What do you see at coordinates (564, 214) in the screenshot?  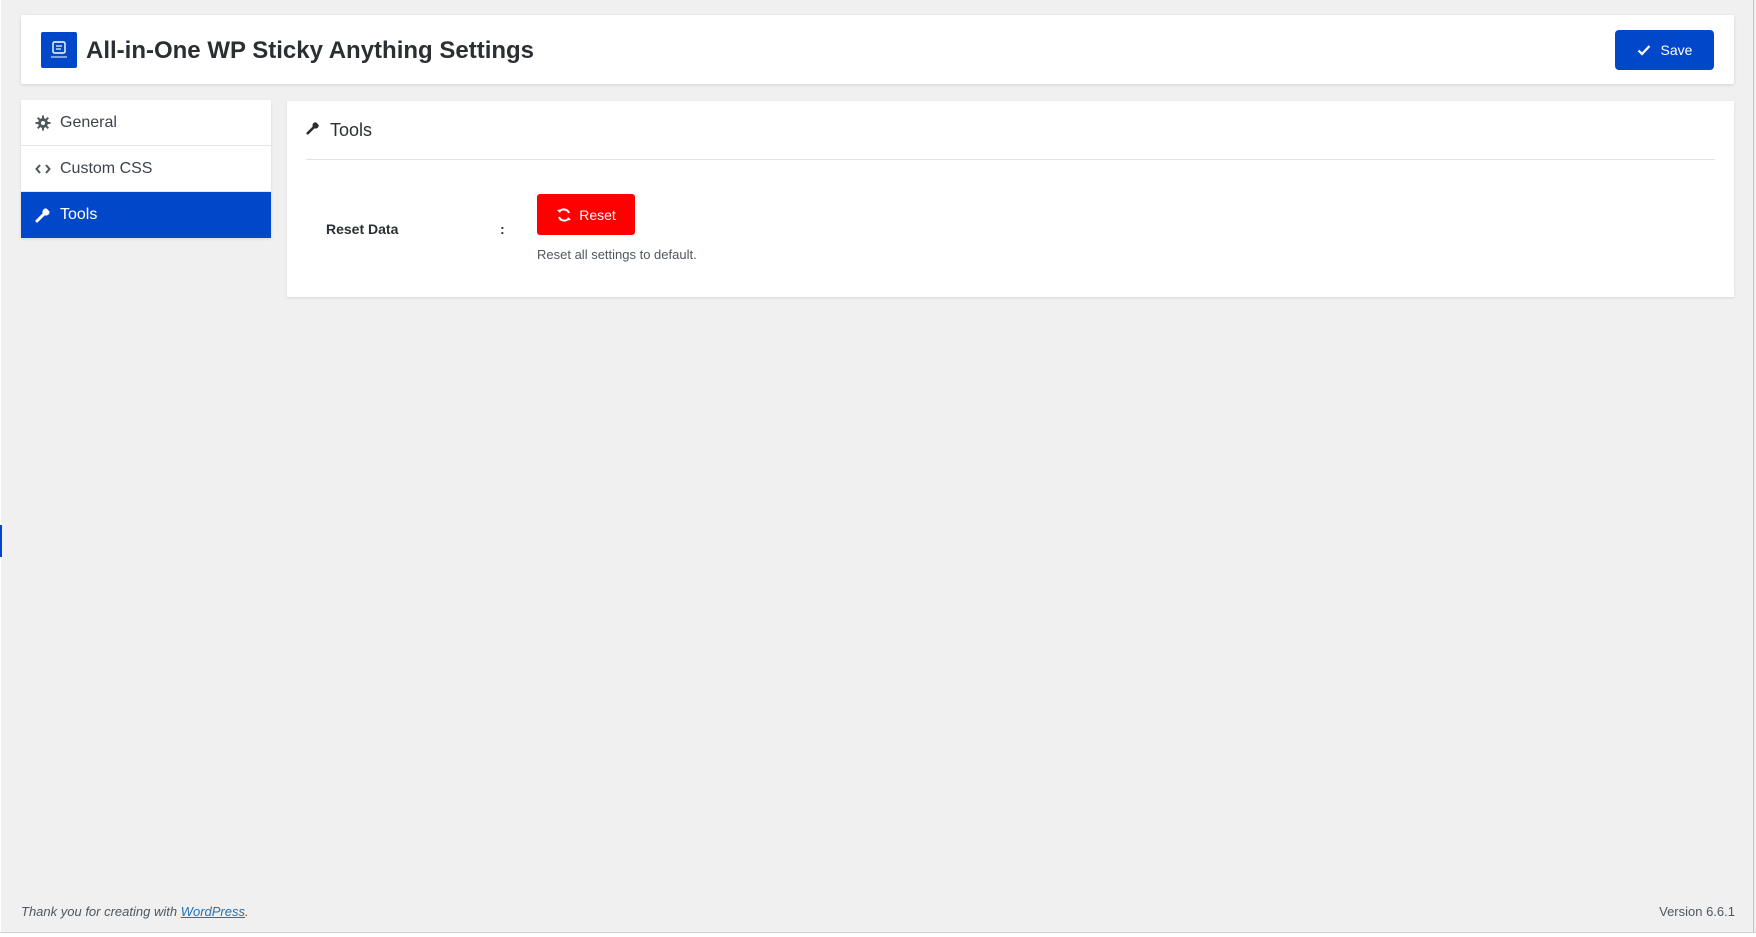 I see `refresh-icon` at bounding box center [564, 214].